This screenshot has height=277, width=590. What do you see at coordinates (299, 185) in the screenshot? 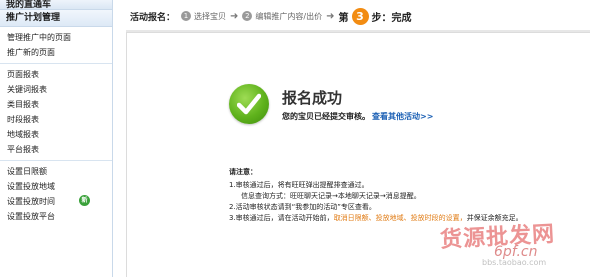
I see `notice-line-1: 1.审核通过后，将有旺旺弹出提醒排查通过。` at bounding box center [299, 185].